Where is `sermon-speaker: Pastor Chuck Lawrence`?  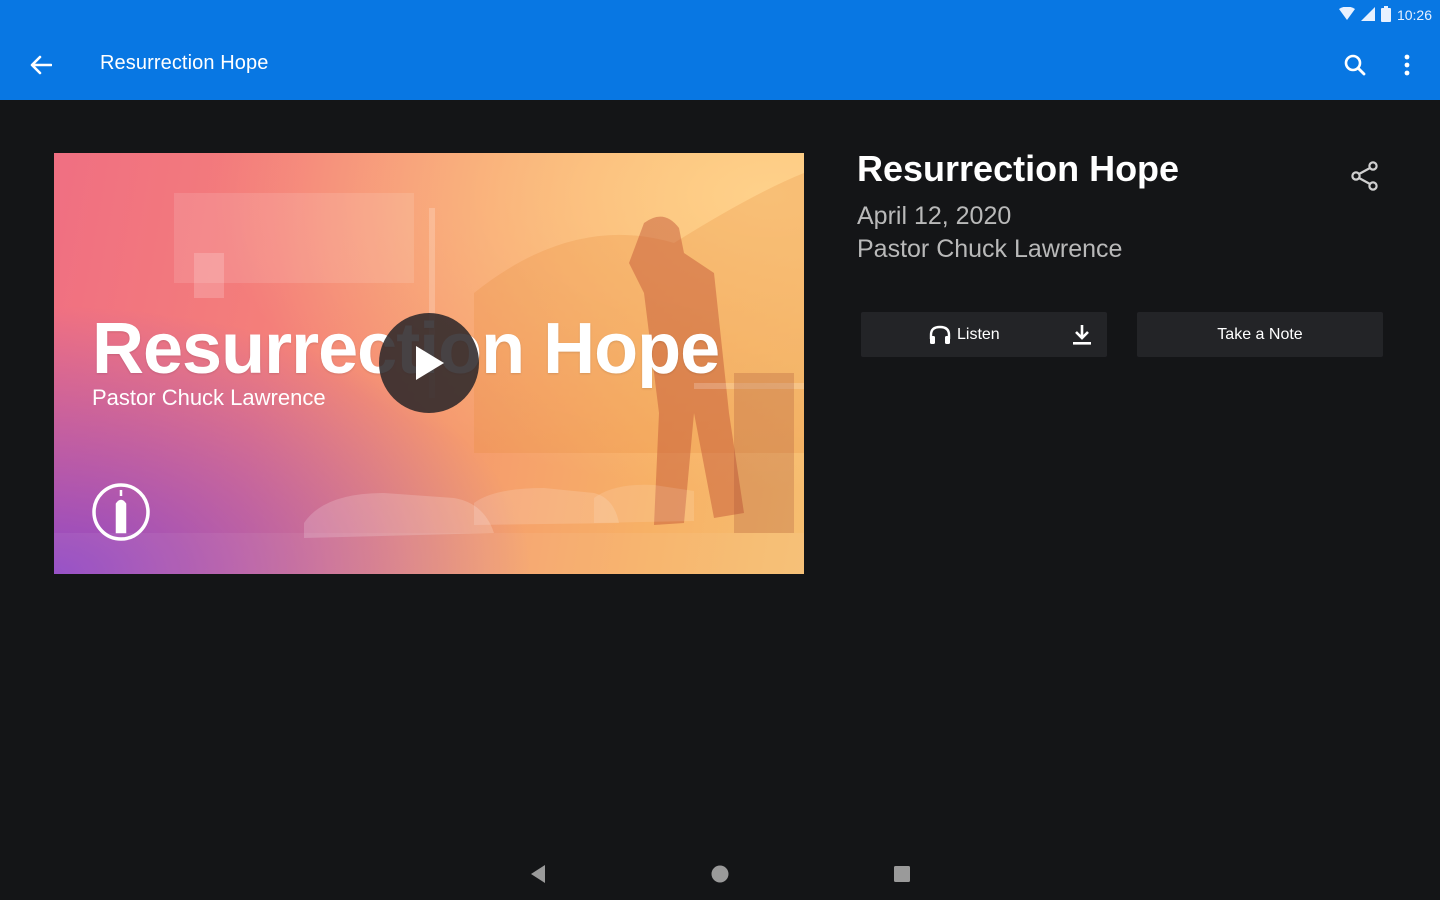 sermon-speaker: Pastor Chuck Lawrence is located at coordinates (990, 249).